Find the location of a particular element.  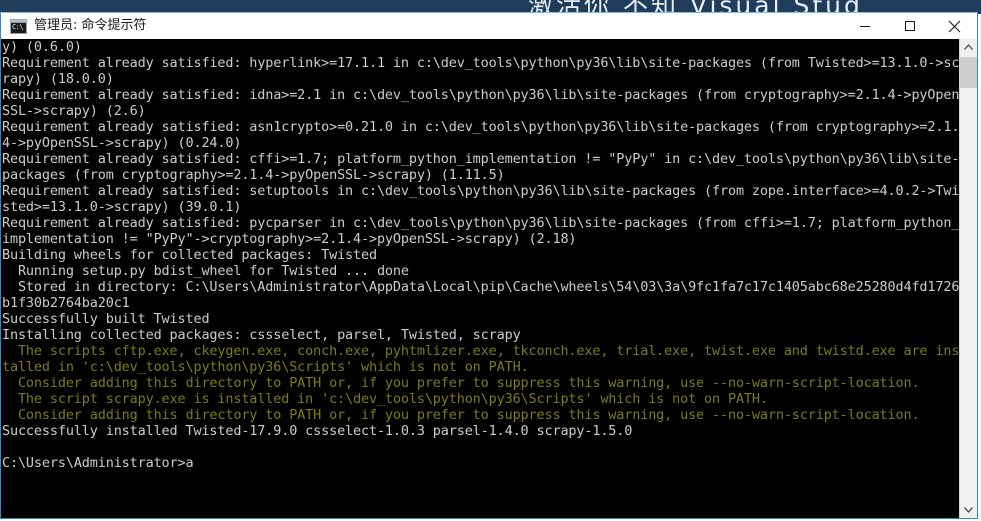

scrollbar-track is located at coordinates (968, 278).